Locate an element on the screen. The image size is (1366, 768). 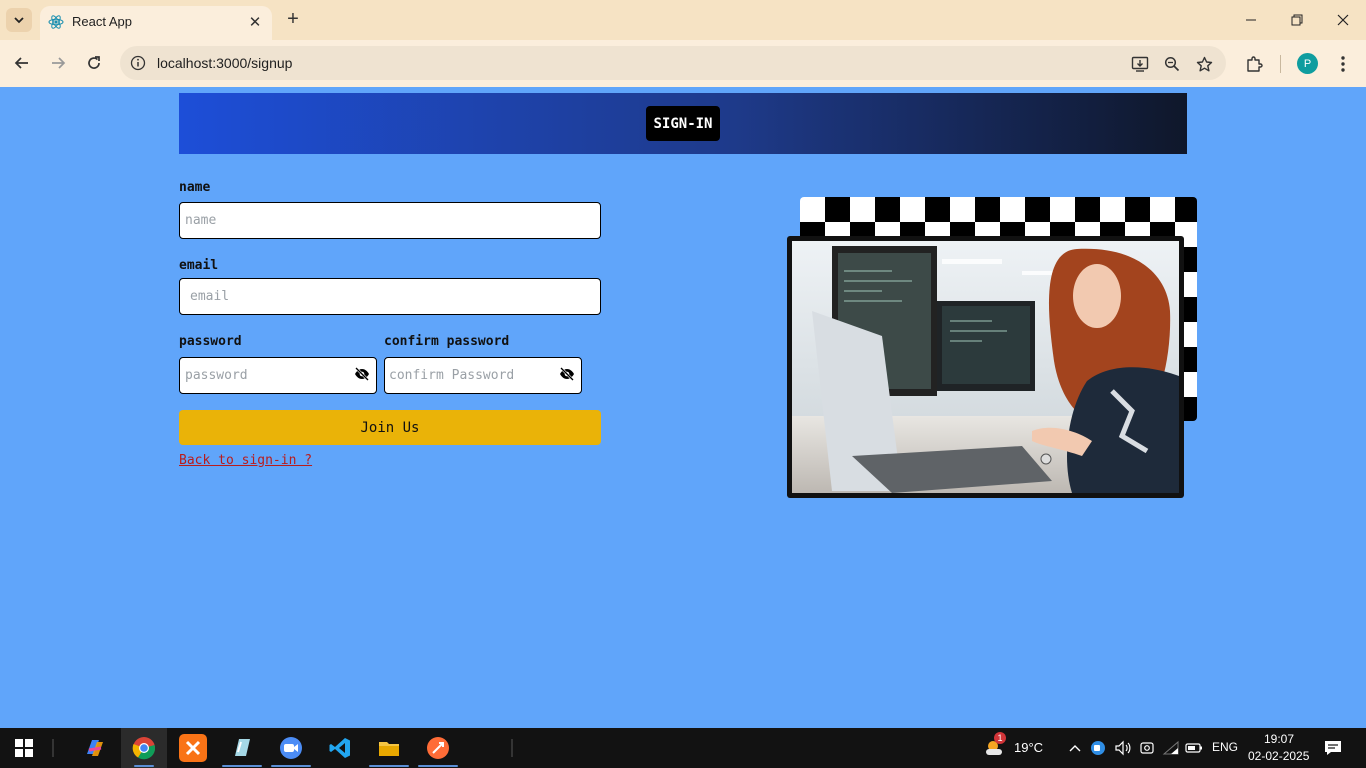
battery-icon is located at coordinates (1194, 748).